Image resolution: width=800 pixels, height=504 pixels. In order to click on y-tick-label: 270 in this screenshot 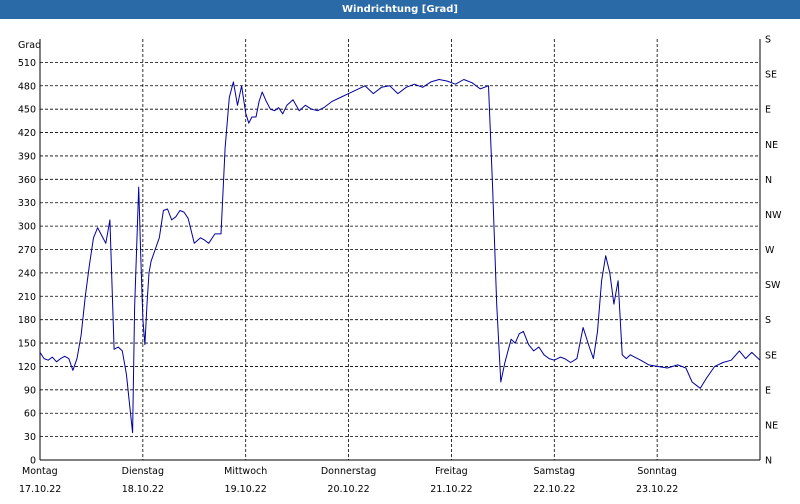, I will do `click(27, 250)`.